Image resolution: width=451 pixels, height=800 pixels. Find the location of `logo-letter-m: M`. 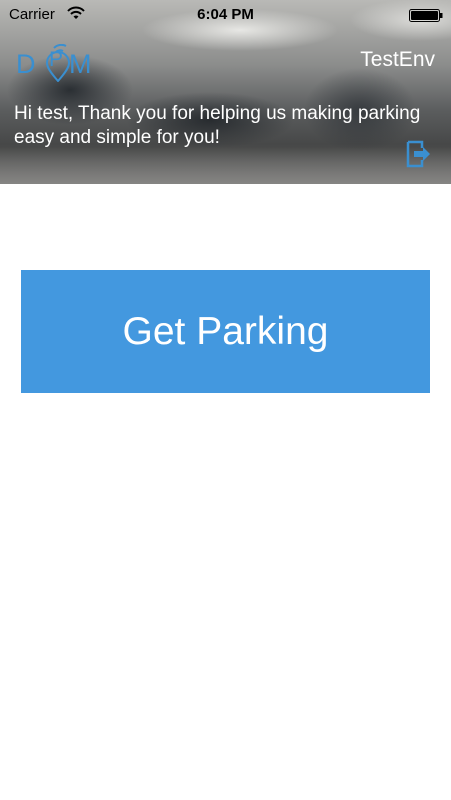

logo-letter-m: M is located at coordinates (81, 64).